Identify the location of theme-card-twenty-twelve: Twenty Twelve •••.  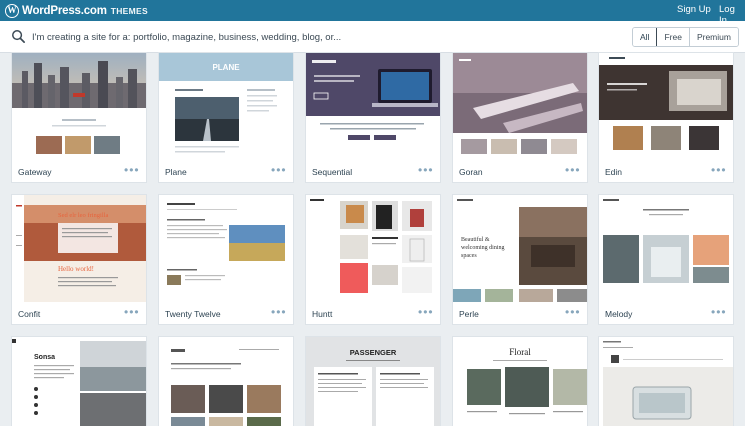
(226, 259).